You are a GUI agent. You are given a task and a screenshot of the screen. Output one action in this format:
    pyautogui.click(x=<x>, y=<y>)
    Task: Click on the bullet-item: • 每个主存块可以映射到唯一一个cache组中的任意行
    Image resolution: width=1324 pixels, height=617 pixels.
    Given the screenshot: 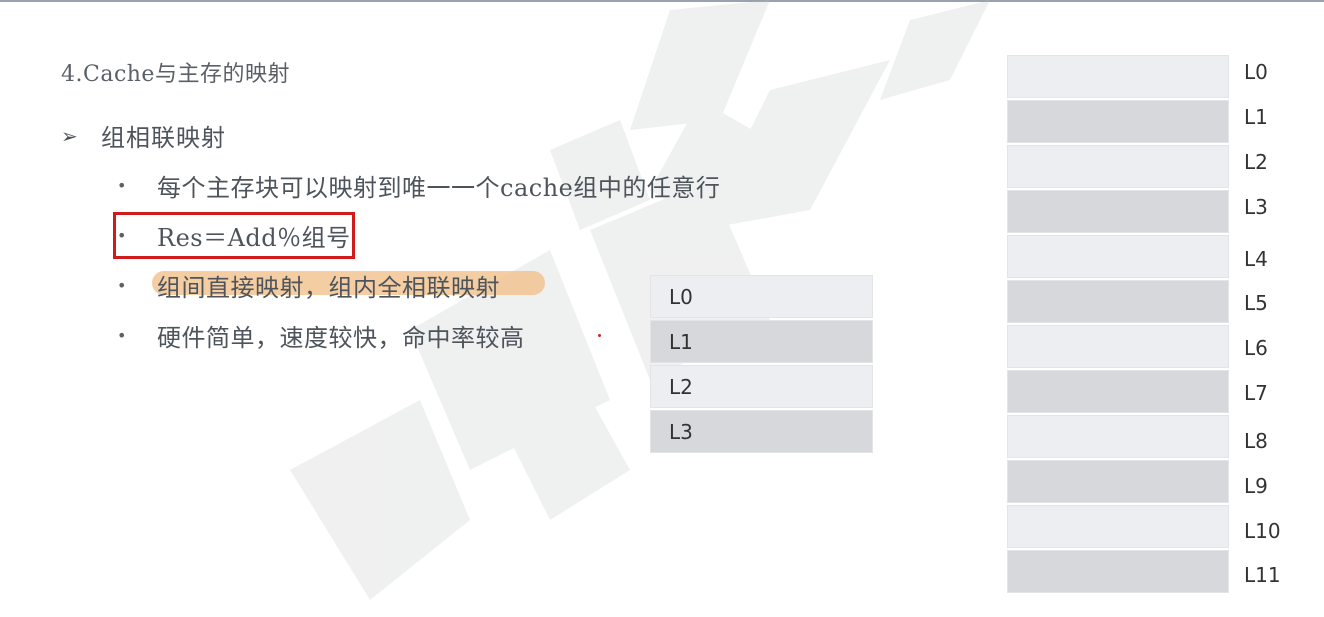 What is the action you would take?
    pyautogui.click(x=418, y=185)
    